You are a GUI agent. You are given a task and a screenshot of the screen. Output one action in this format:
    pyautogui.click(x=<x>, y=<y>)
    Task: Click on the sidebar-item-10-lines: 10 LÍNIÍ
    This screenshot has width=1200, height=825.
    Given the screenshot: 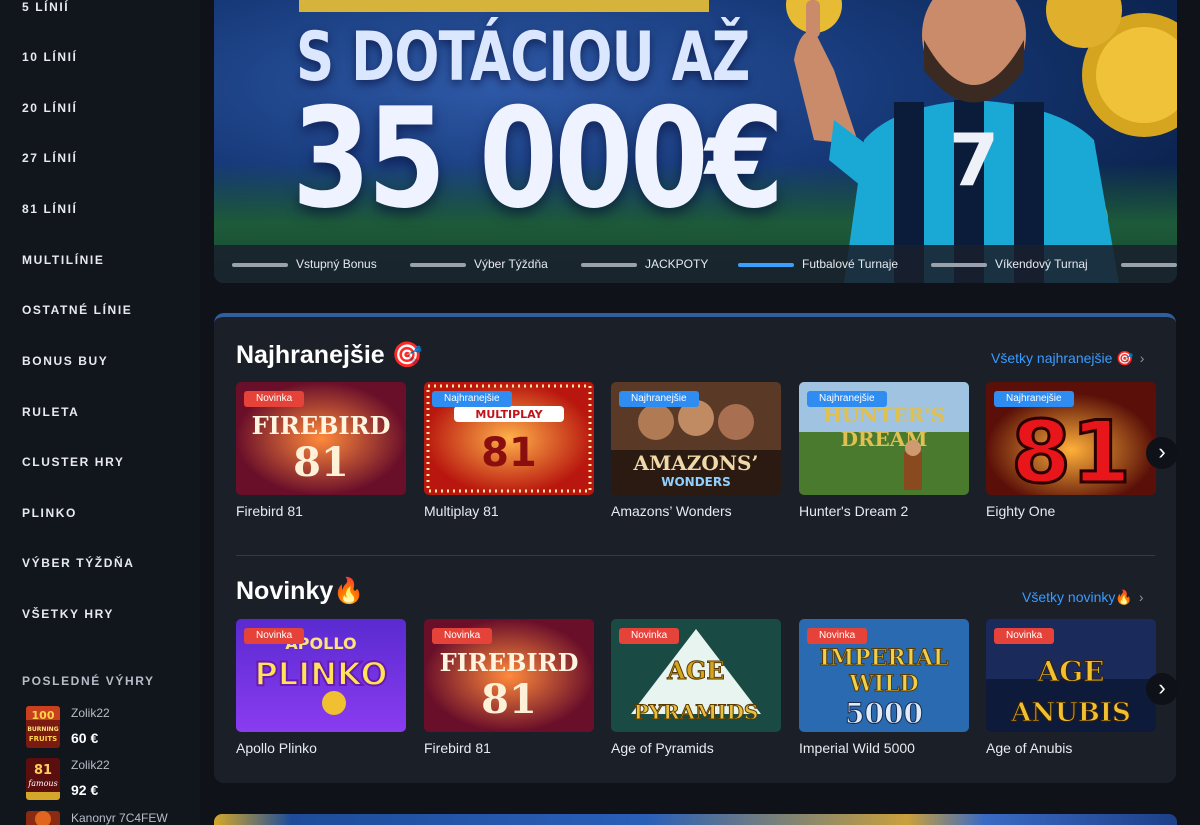 What is the action you would take?
    pyautogui.click(x=49, y=57)
    